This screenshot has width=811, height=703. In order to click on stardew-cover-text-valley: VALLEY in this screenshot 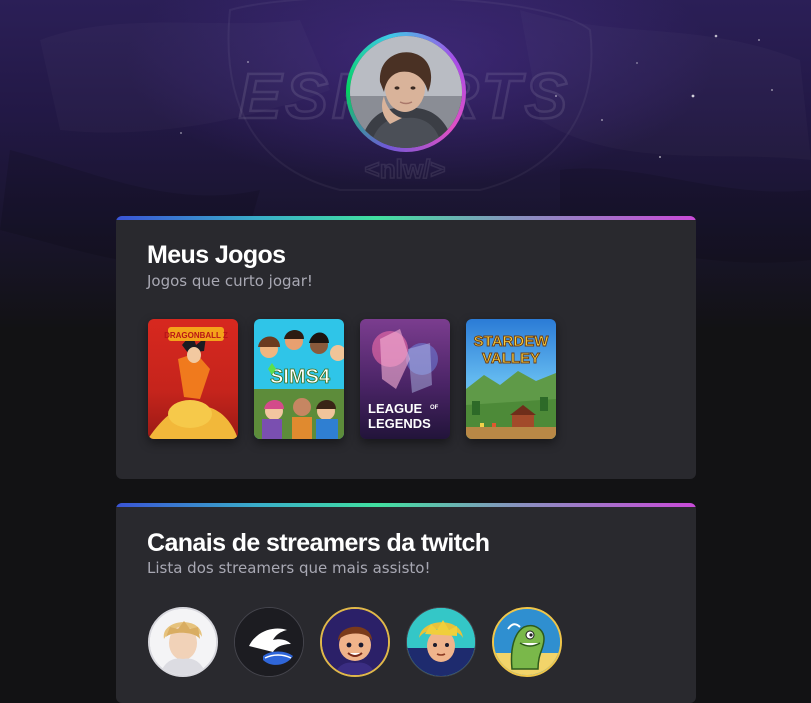, I will do `click(511, 358)`.